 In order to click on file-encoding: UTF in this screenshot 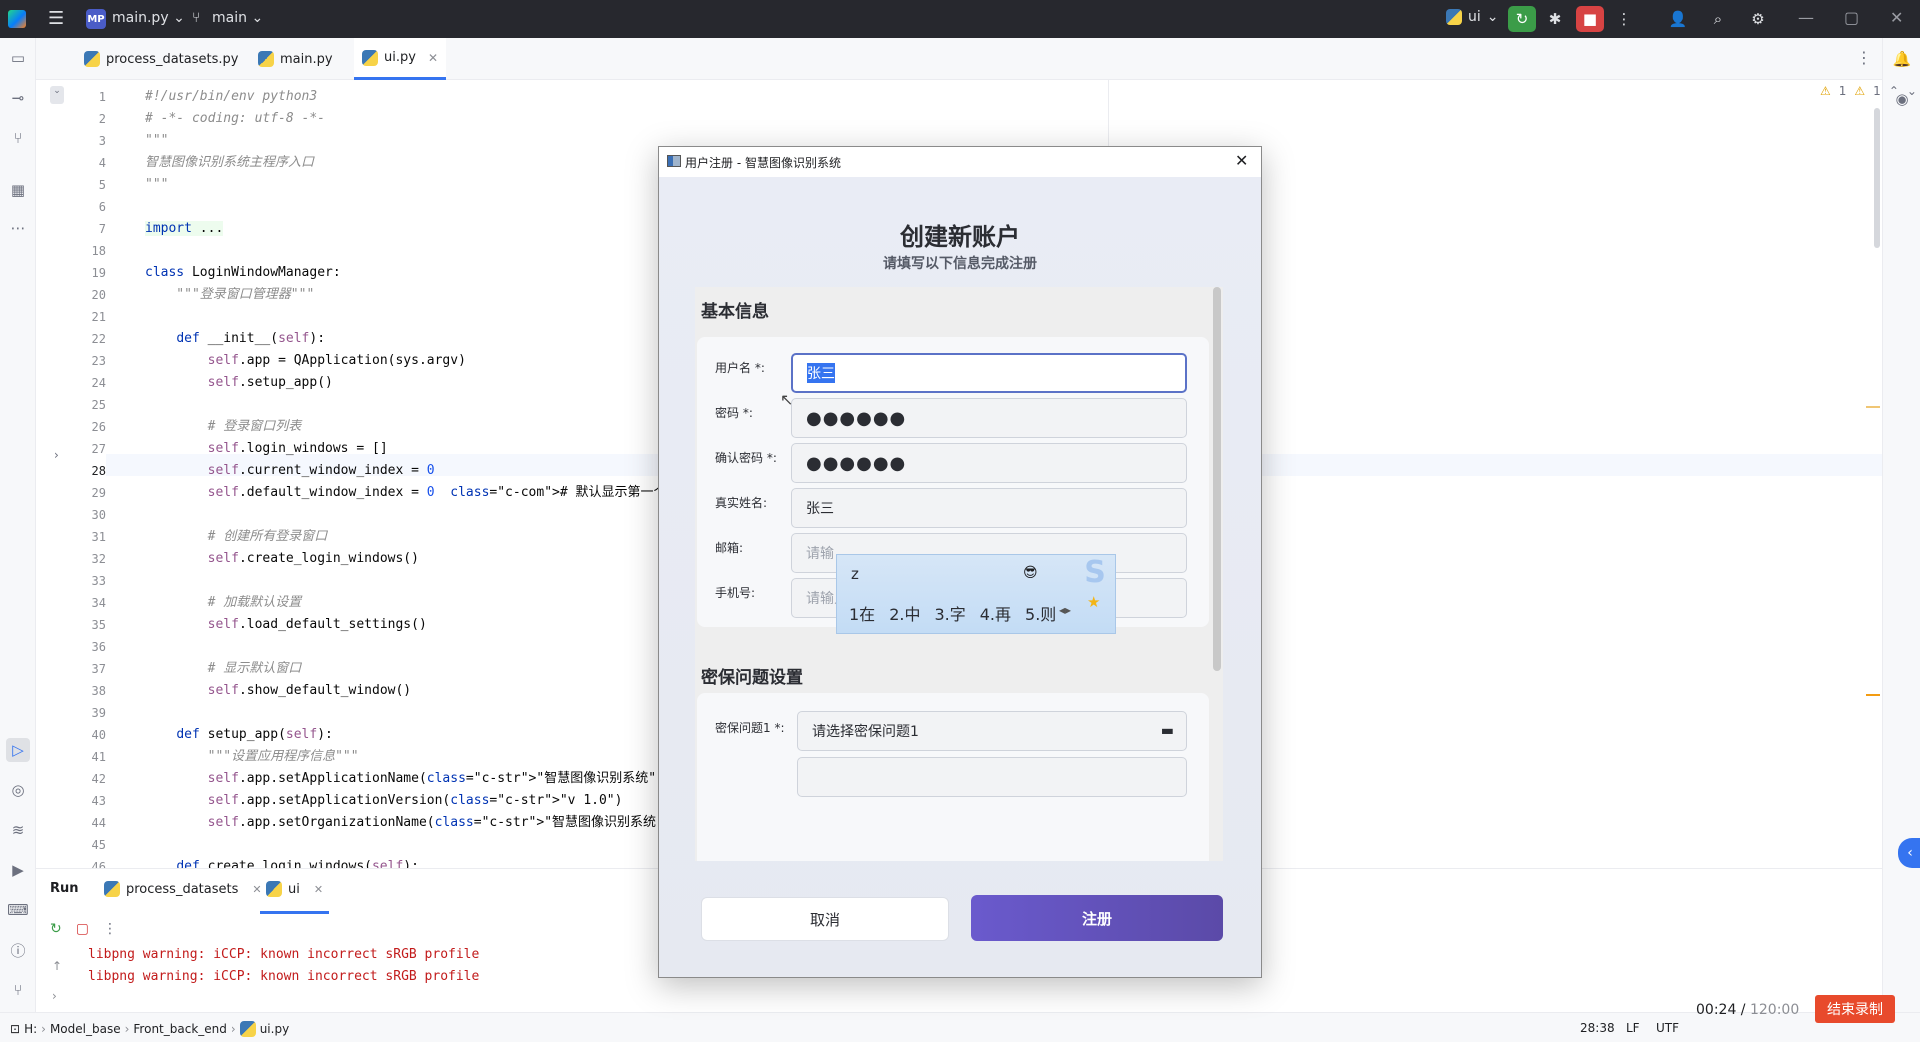, I will do `click(1667, 1028)`.